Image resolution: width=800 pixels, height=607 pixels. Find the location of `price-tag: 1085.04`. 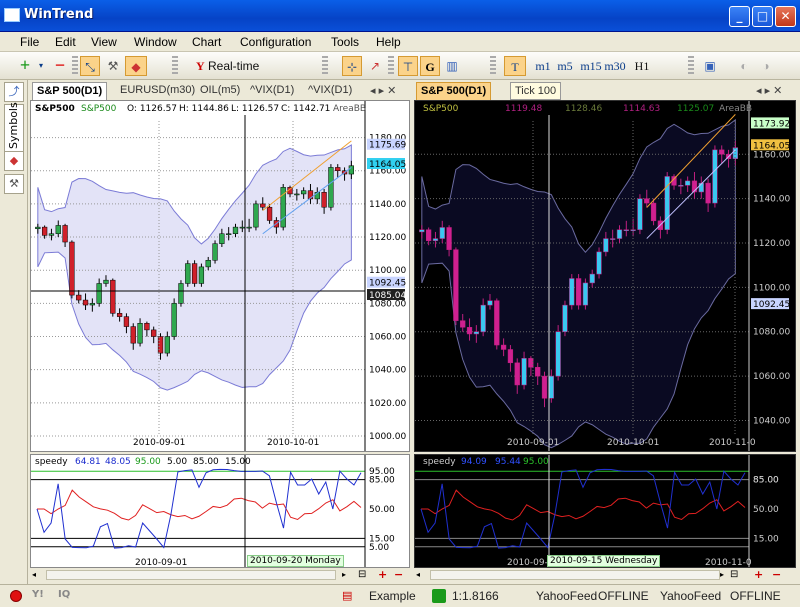

price-tag: 1085.04 is located at coordinates (387, 296).